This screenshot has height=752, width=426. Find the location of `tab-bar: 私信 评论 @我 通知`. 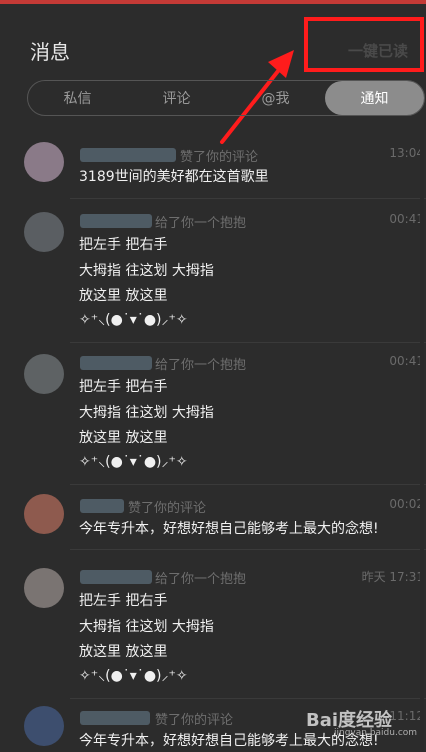

tab-bar: 私信 评论 @我 通知 is located at coordinates (226, 98).